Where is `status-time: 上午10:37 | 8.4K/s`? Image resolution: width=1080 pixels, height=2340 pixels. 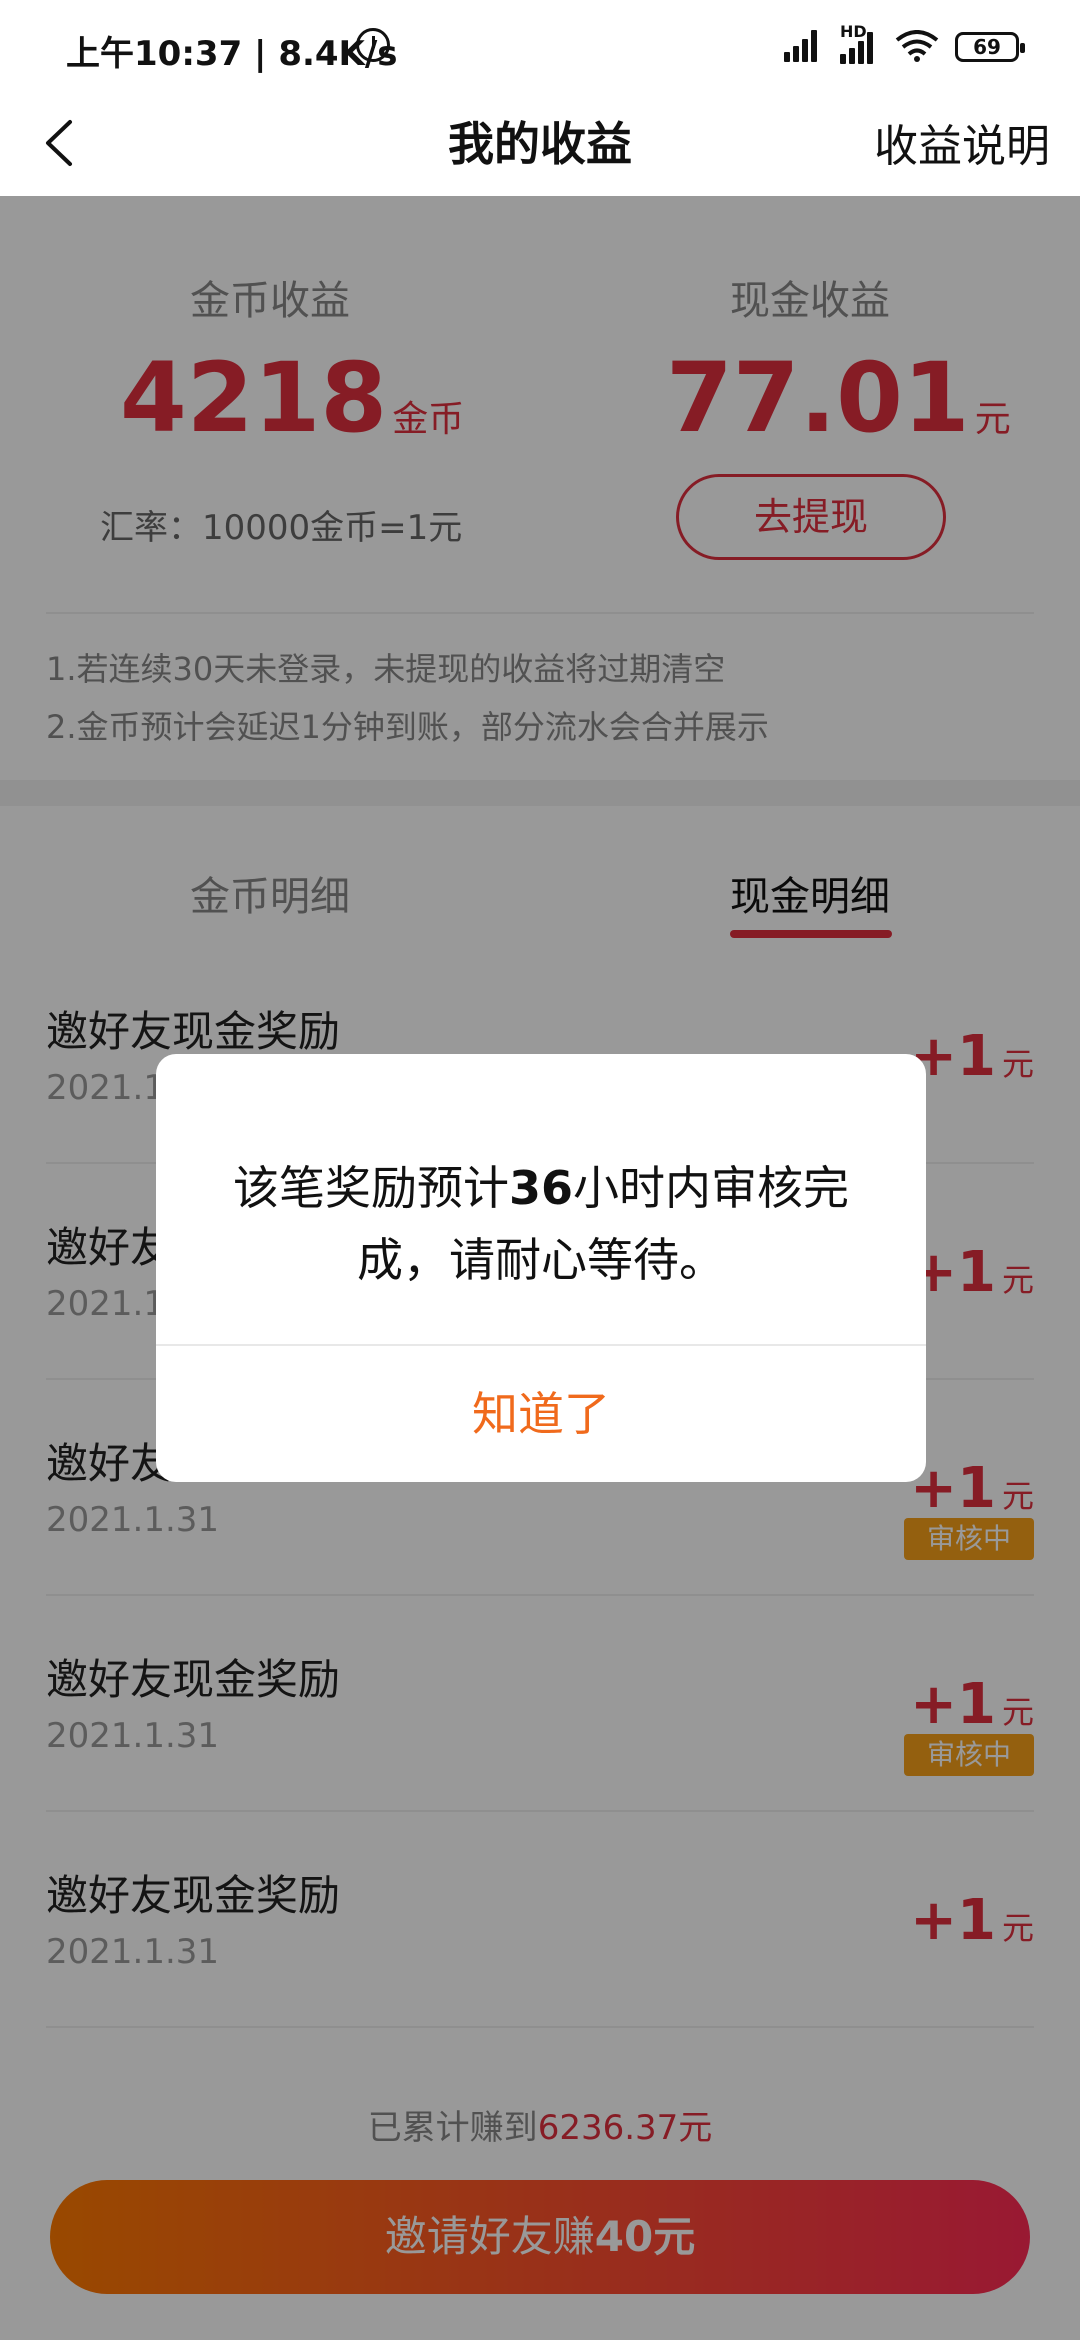 status-time: 上午10:37 | 8.4K/s is located at coordinates (232, 54).